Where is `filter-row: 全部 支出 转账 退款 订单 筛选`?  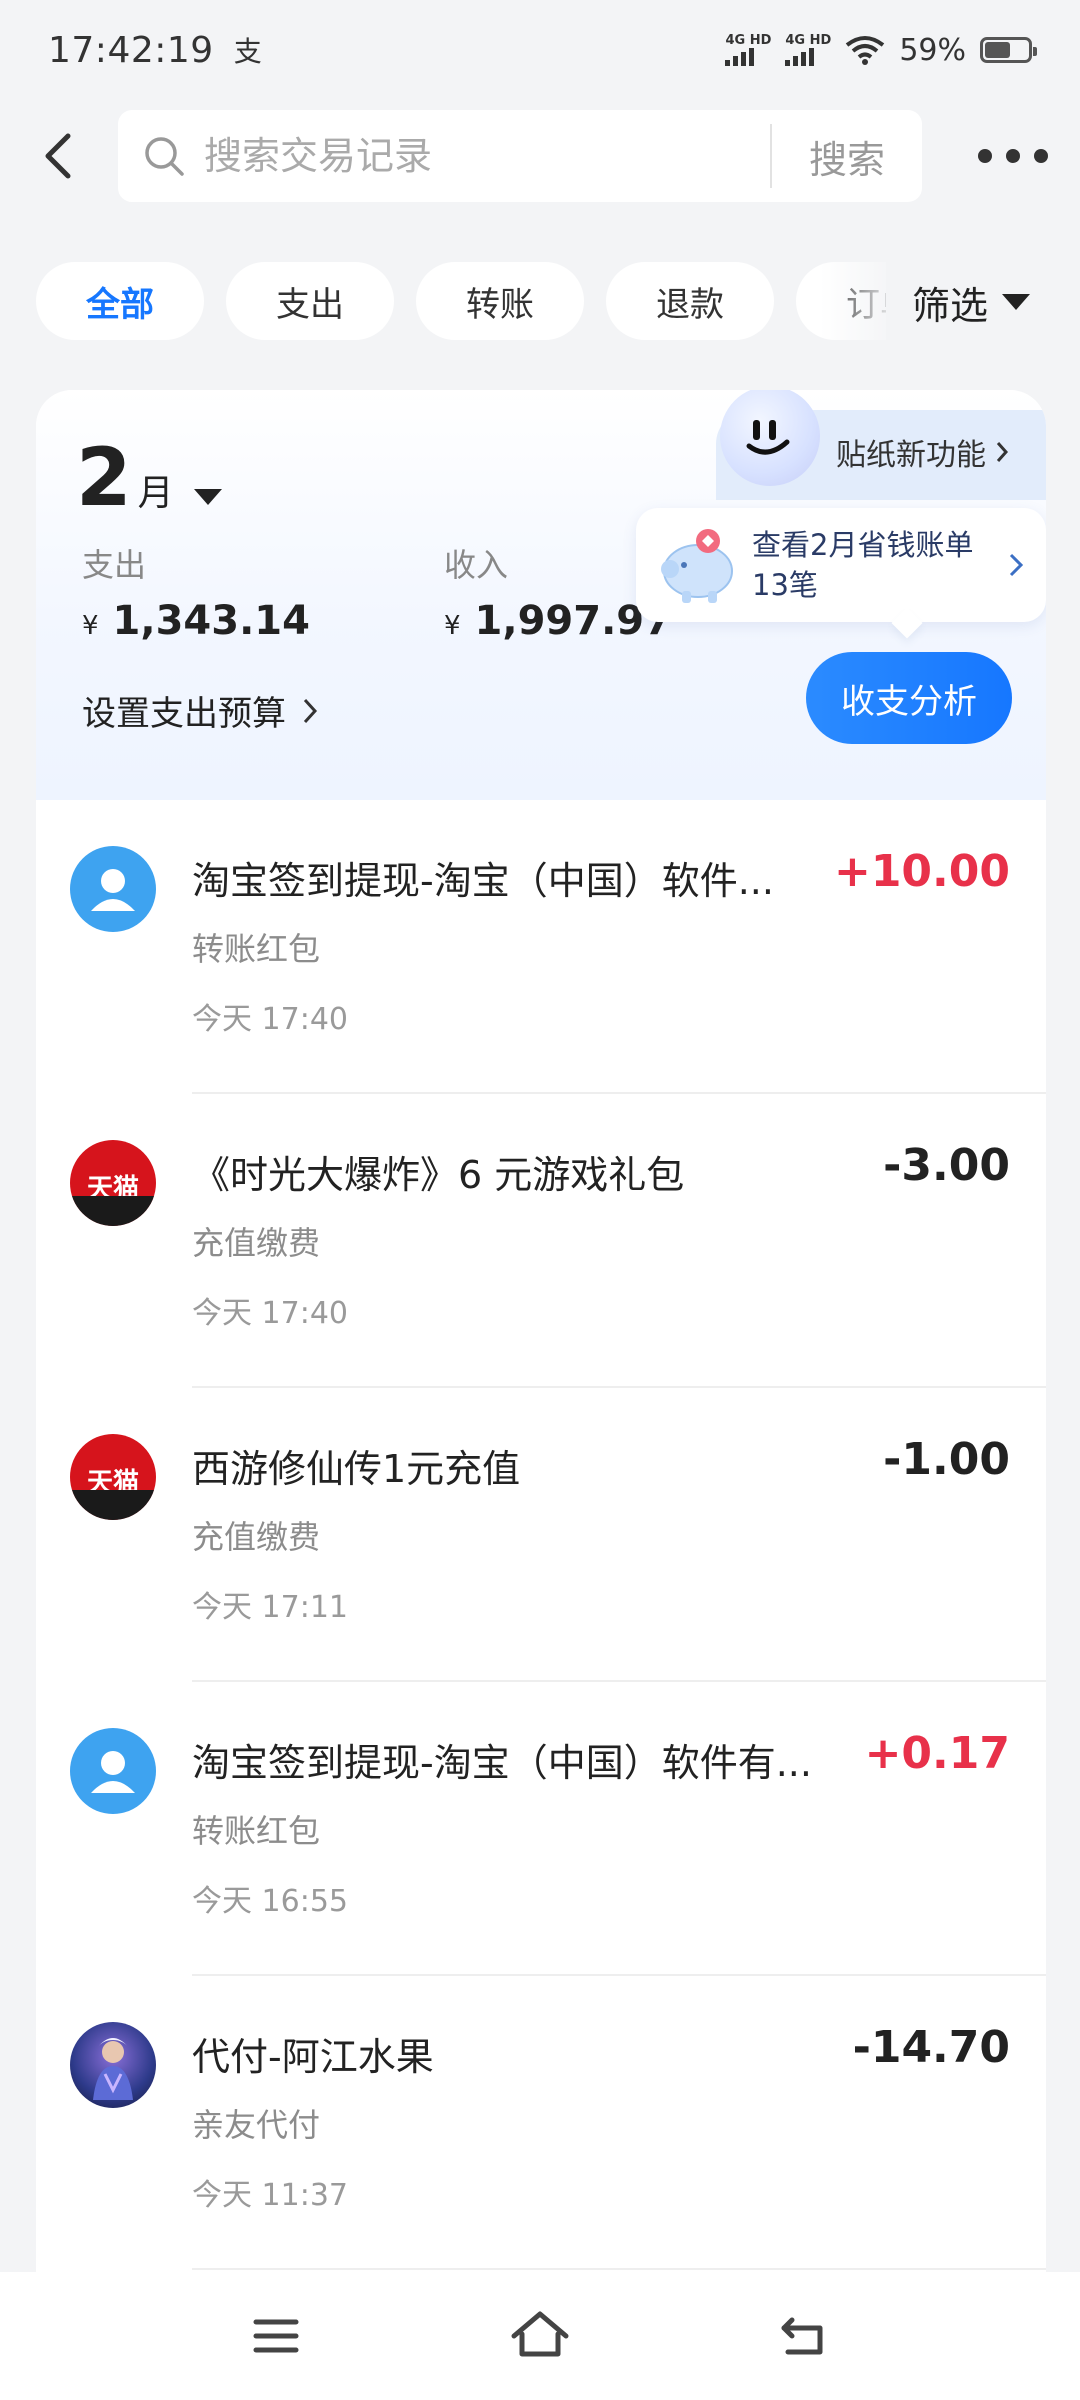 filter-row: 全部 支出 转账 退款 订单 筛选 is located at coordinates (540, 302).